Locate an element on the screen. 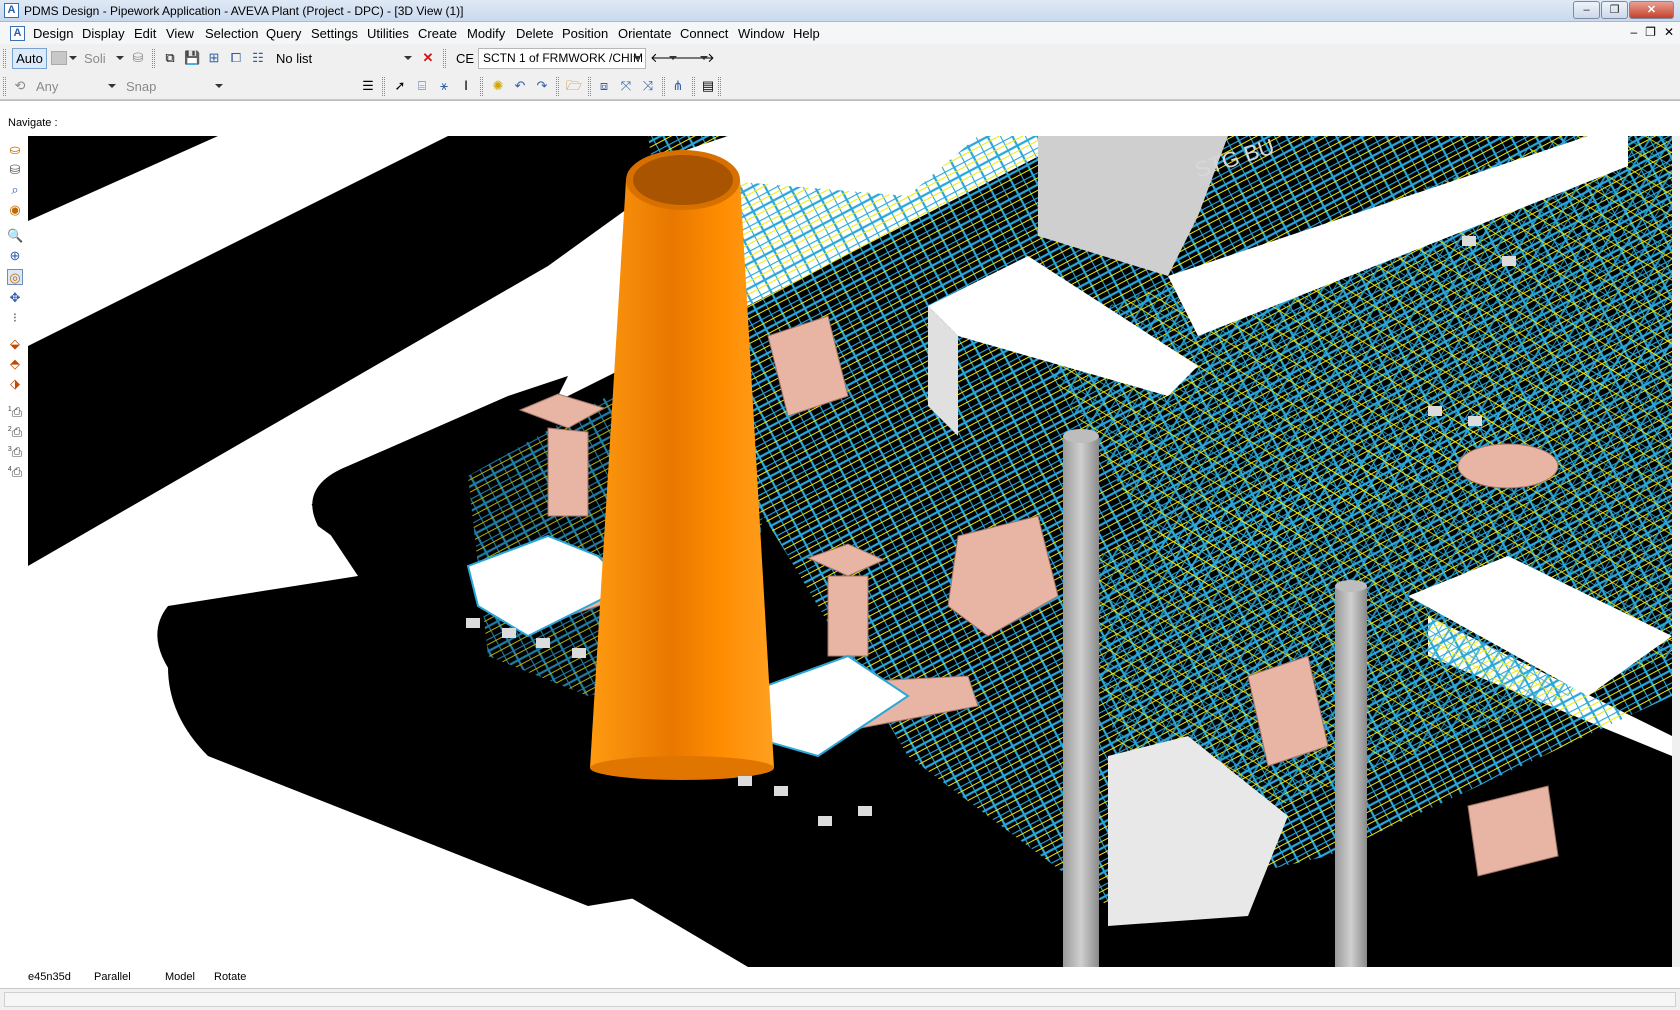  back-arrow-icon: 🡐 is located at coordinates (667, 58).